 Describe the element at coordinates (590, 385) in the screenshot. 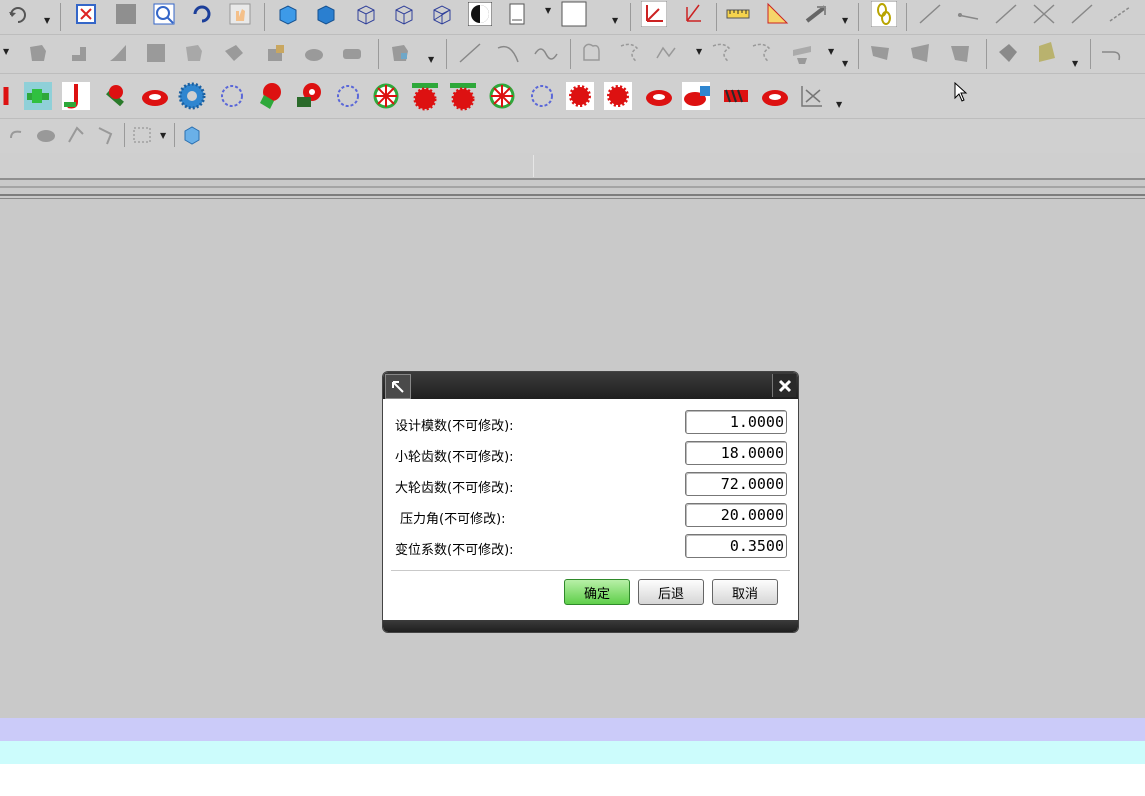

I see `dialog-title-bar` at that location.